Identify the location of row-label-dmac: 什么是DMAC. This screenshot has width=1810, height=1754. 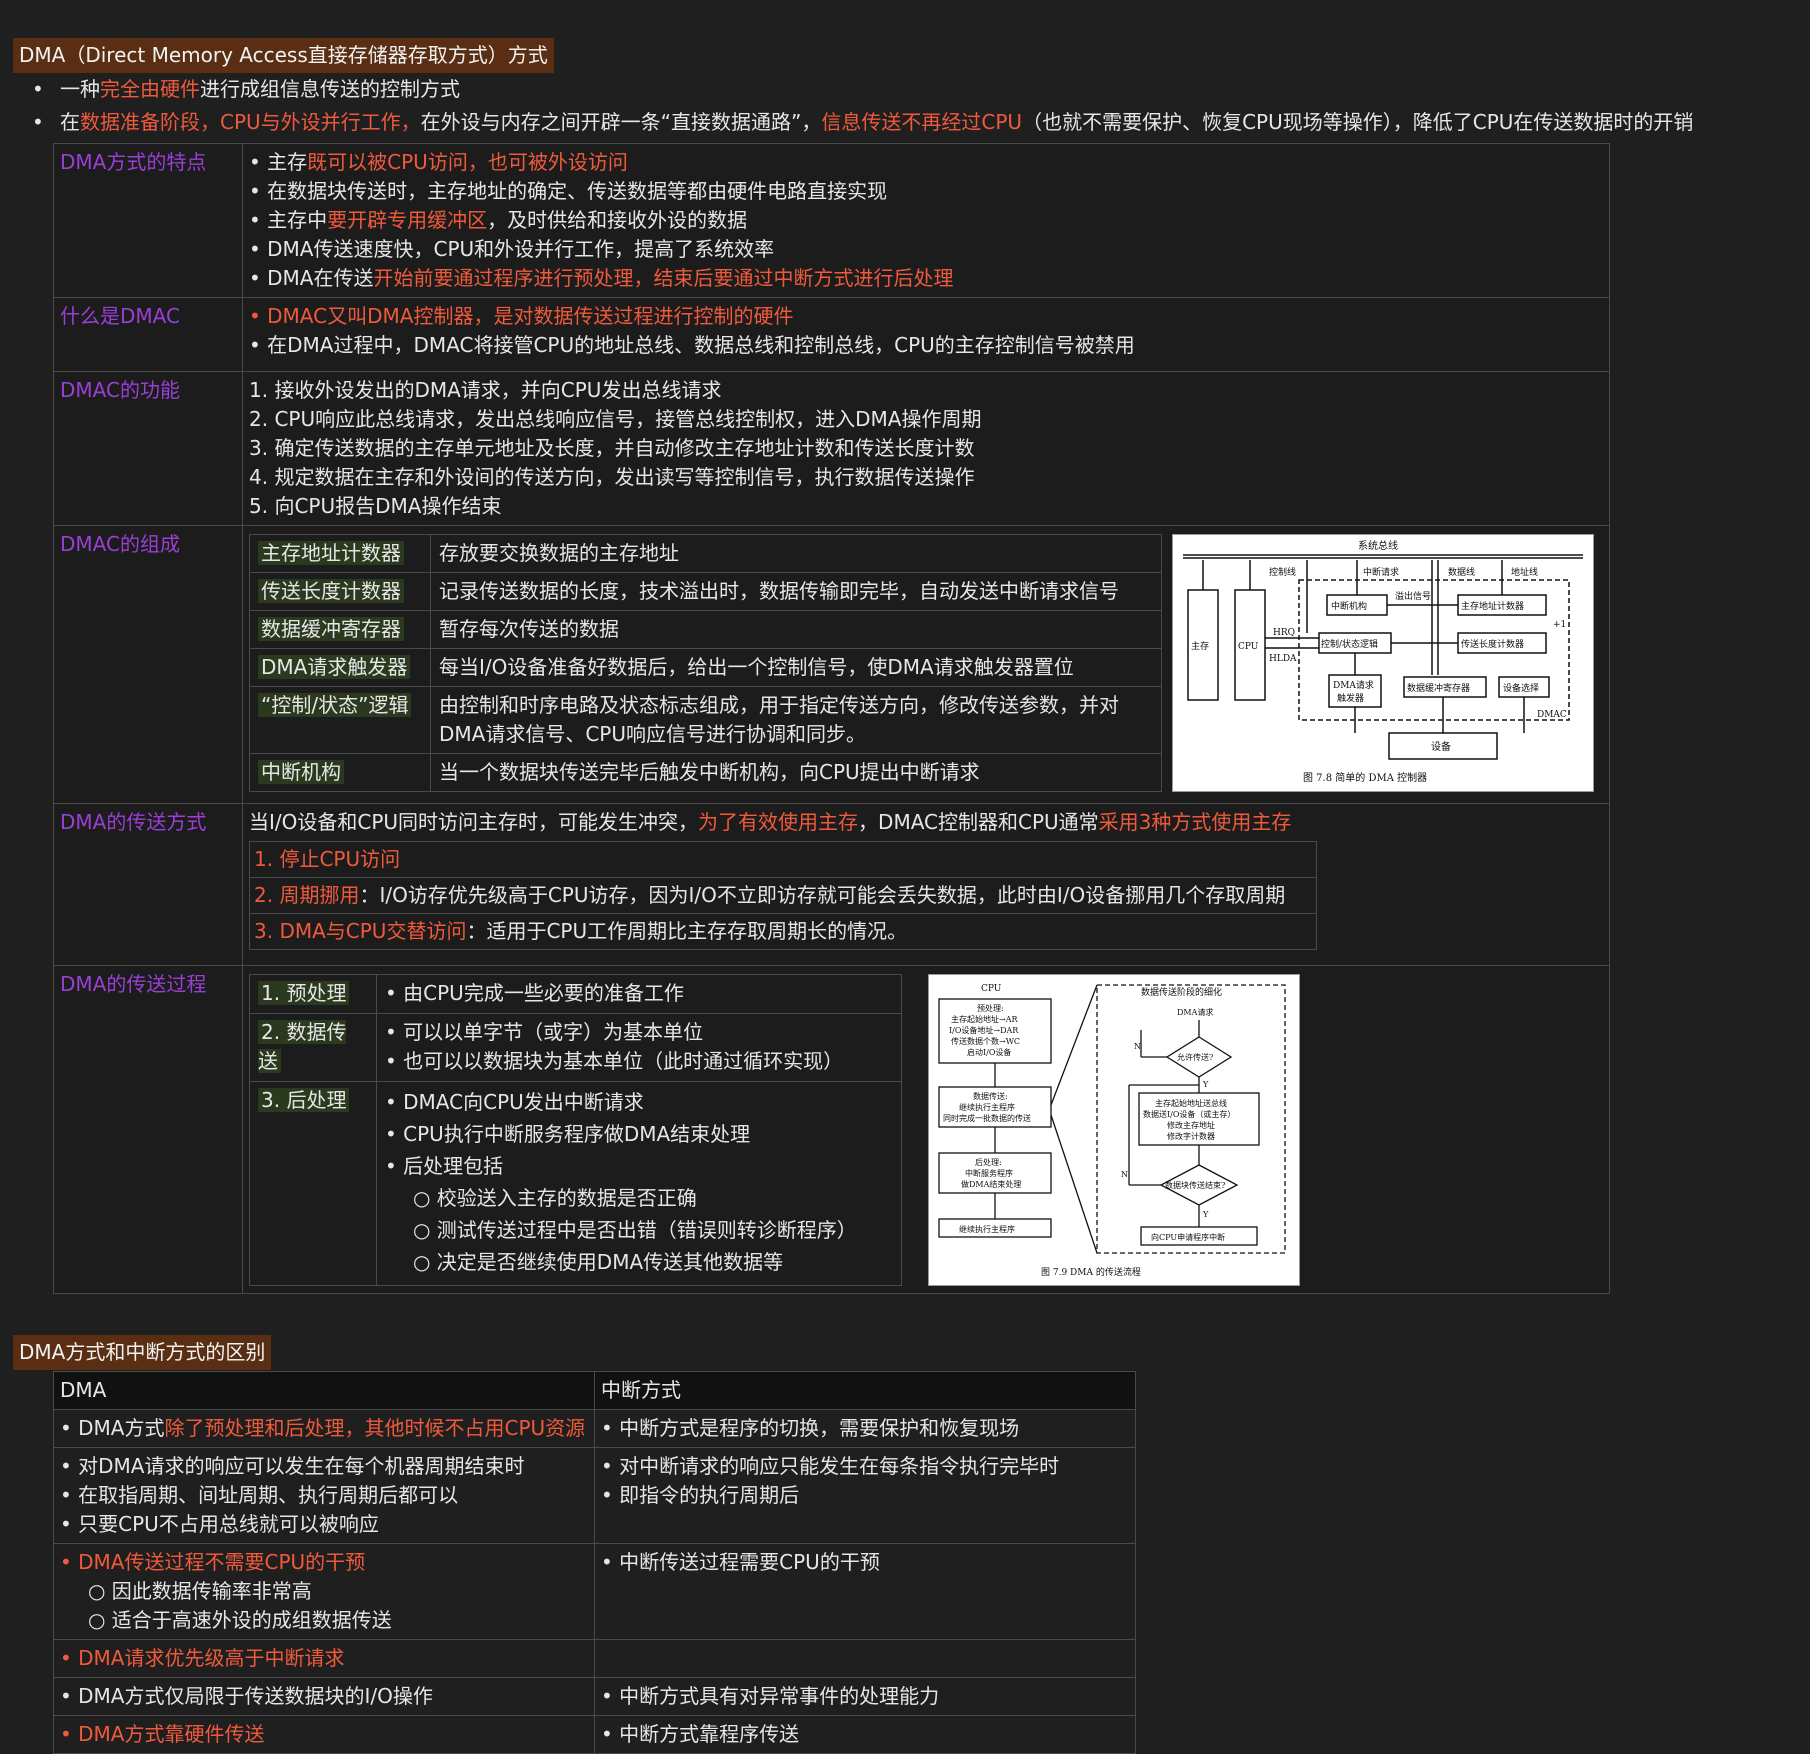
(148, 334).